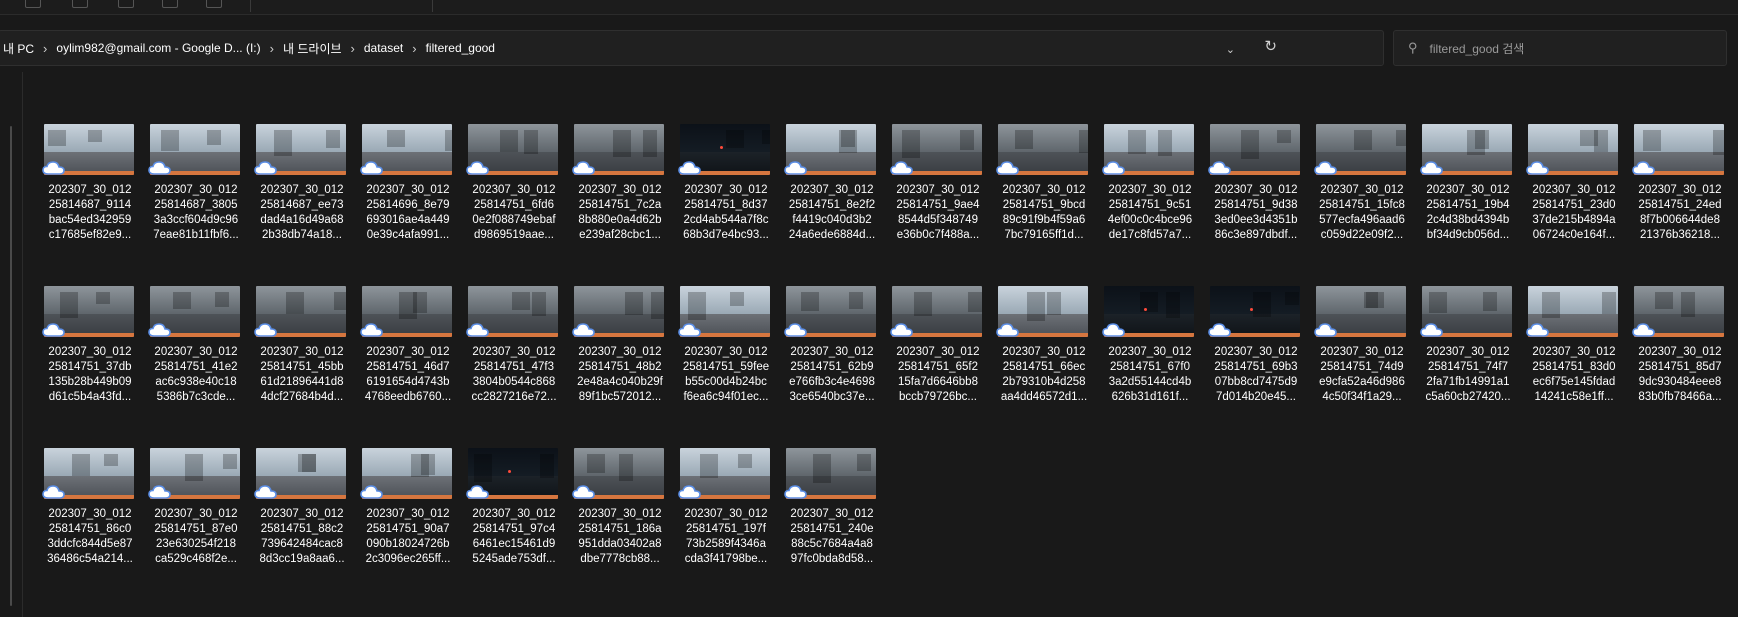  What do you see at coordinates (312, 48) in the screenshot?
I see `breadcrumb-my-drive: 내 드라이브` at bounding box center [312, 48].